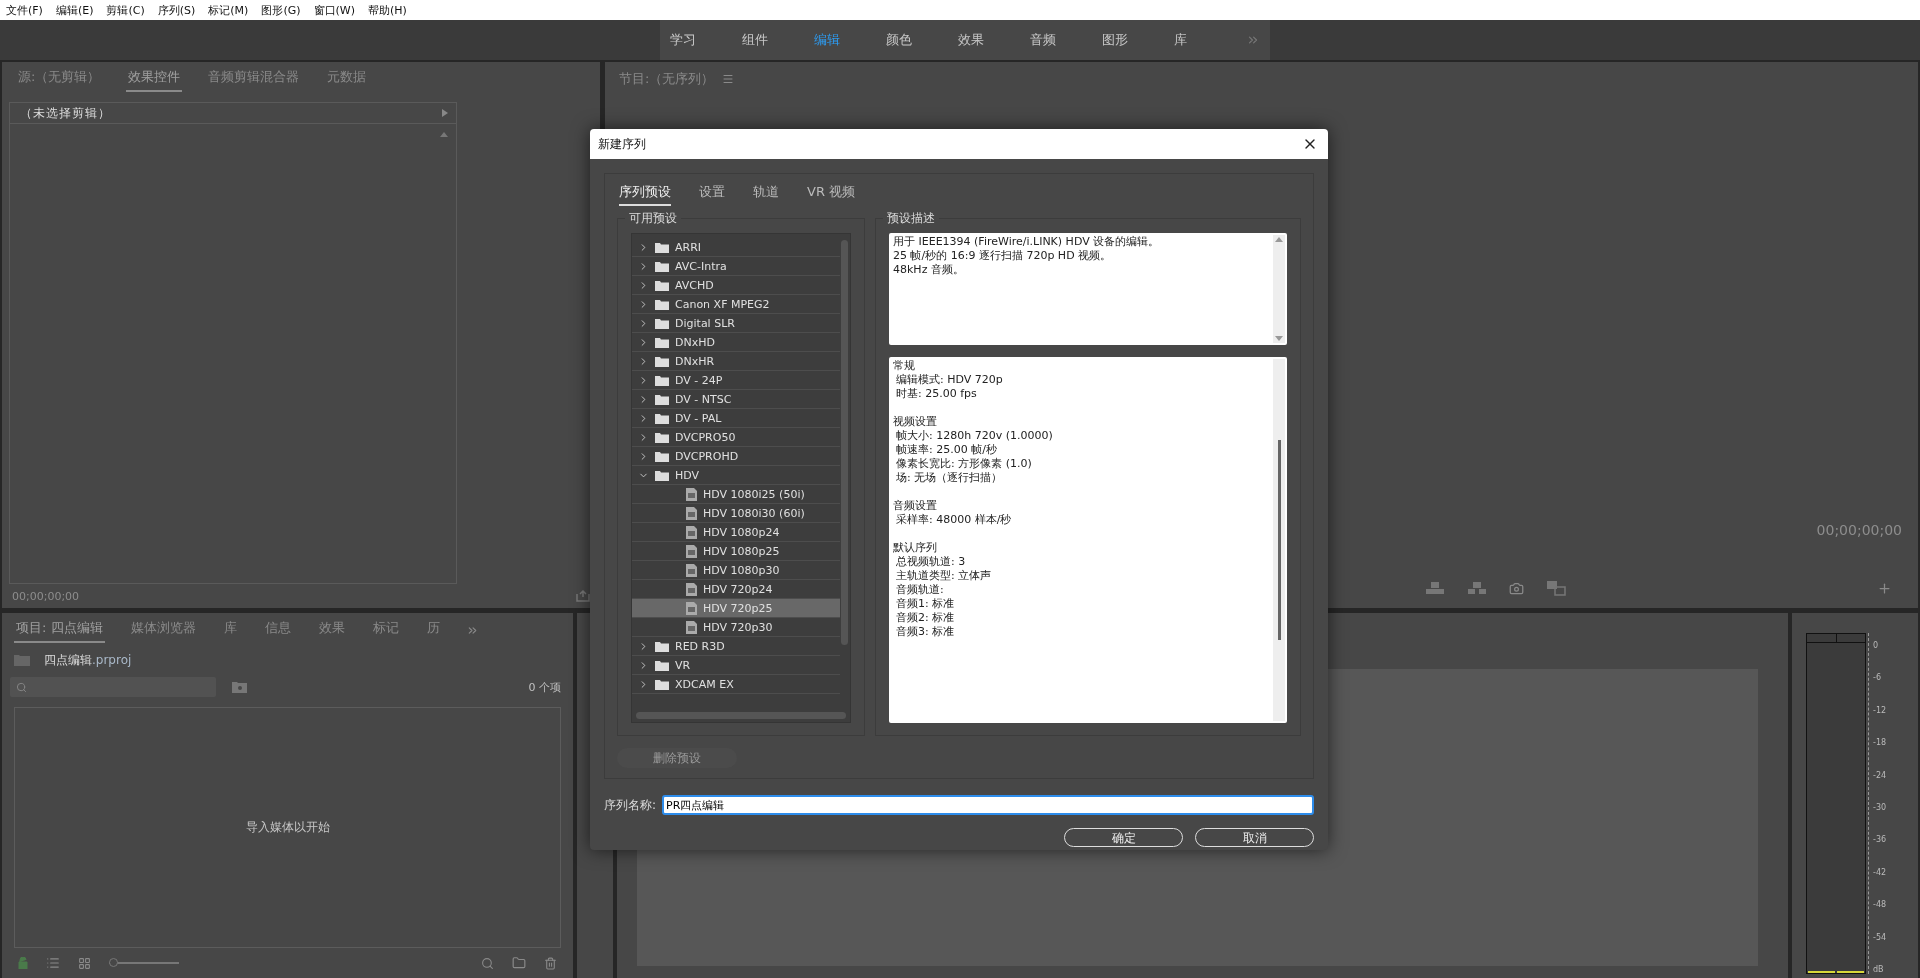 The image size is (1920, 978). Describe the element at coordinates (736, 399) in the screenshot. I see `preset-row: DV - NTSC` at that location.